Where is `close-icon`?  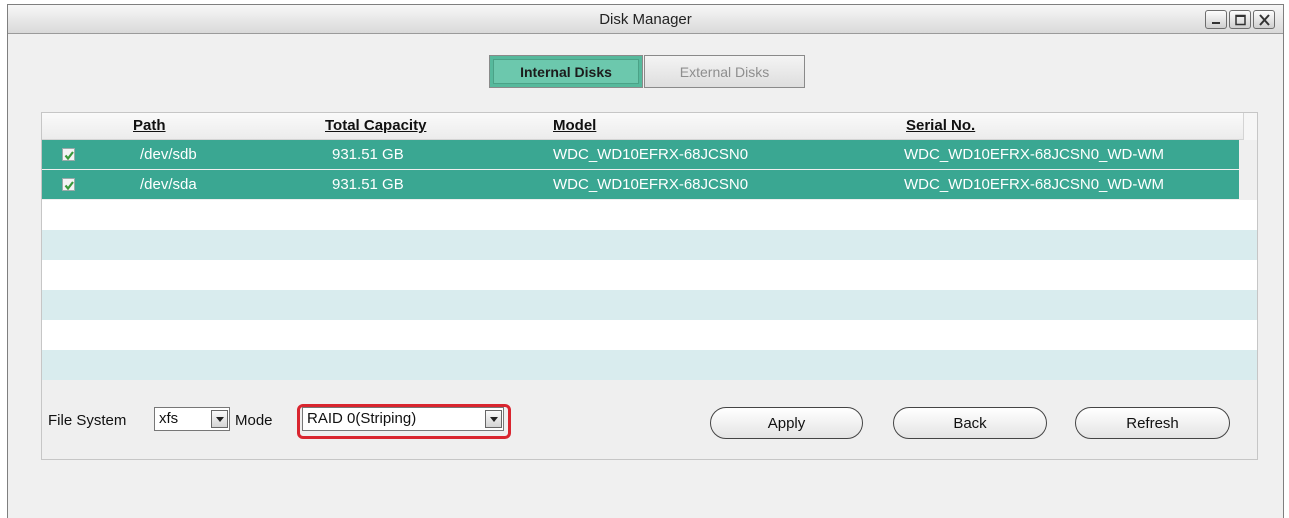
close-icon is located at coordinates (1264, 20).